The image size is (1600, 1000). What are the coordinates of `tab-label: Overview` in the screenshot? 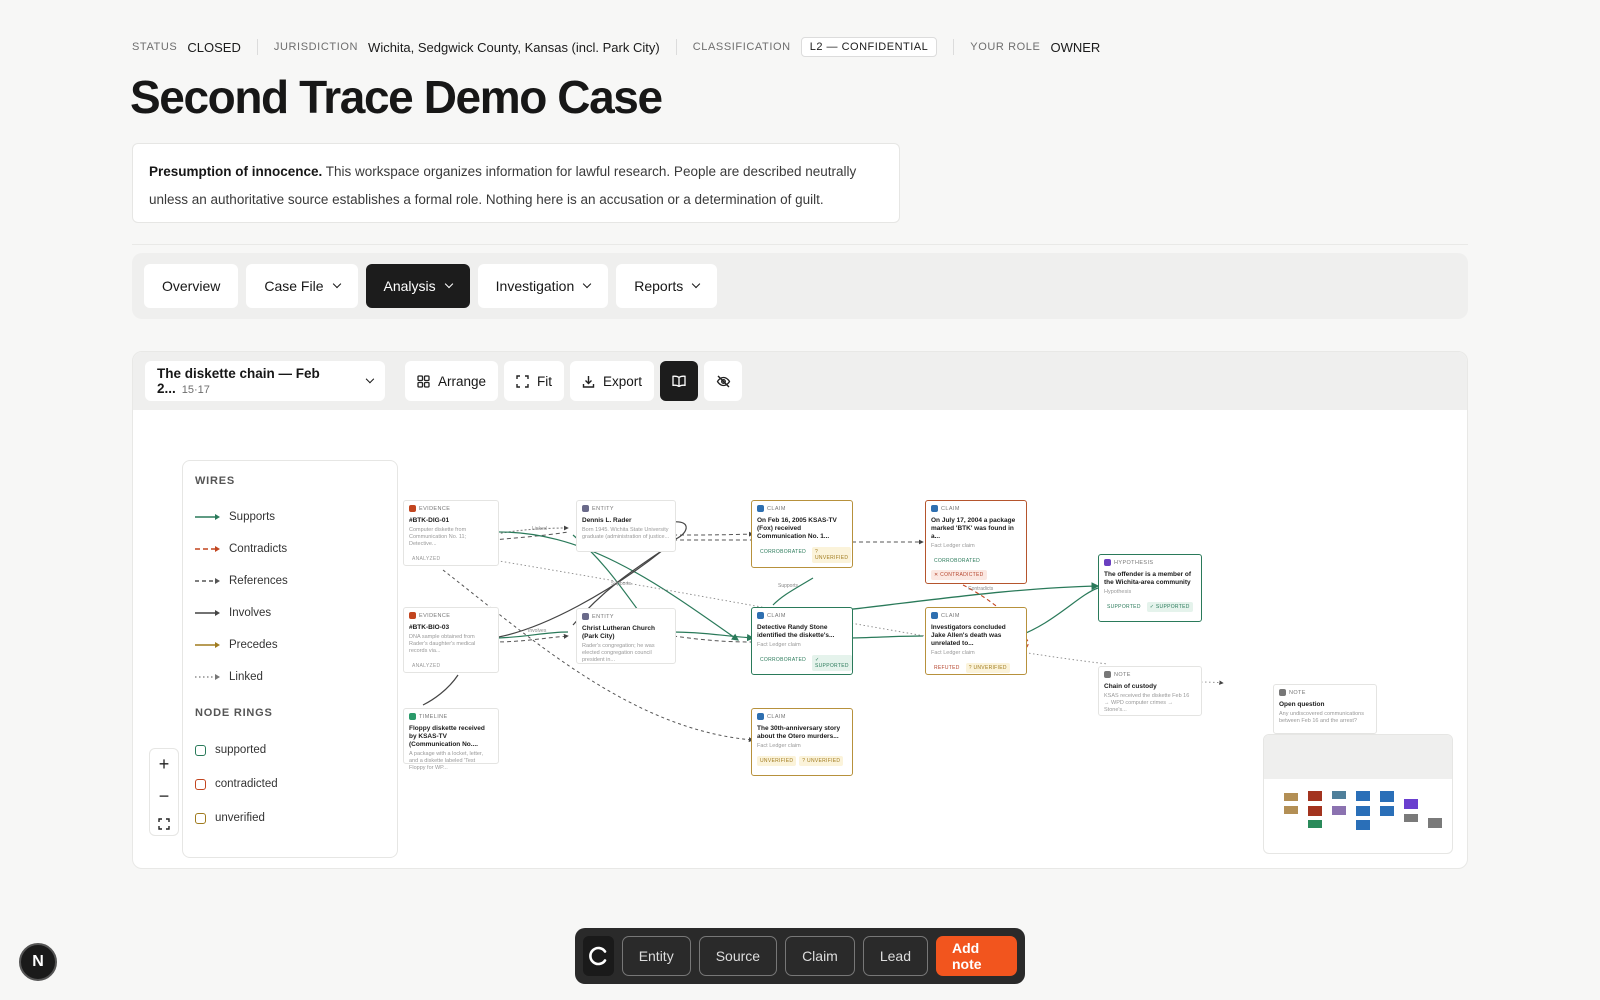 It's located at (191, 286).